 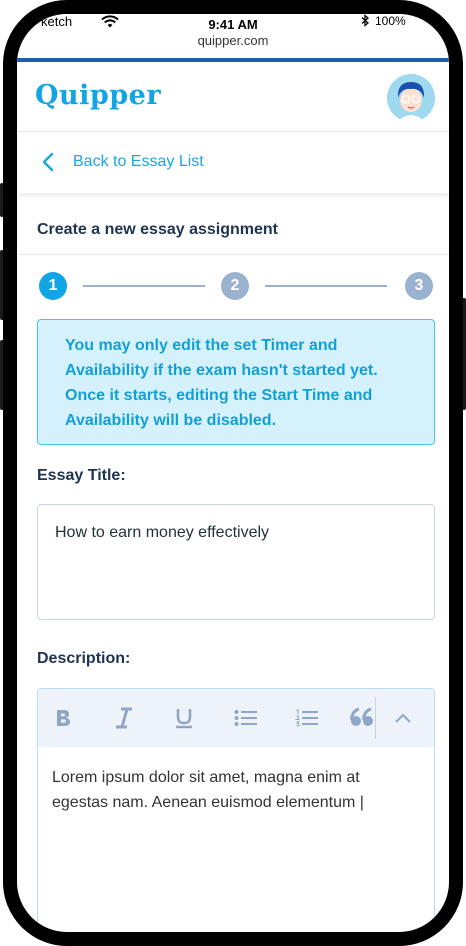 I want to click on status-bar: ketch 9:41 AM quipper.com 100%, so click(x=233, y=40).